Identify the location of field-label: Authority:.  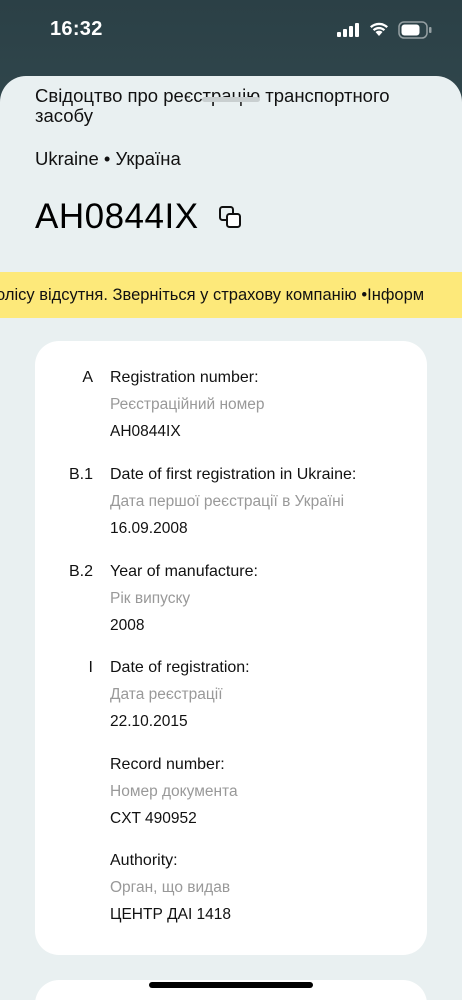
(144, 860).